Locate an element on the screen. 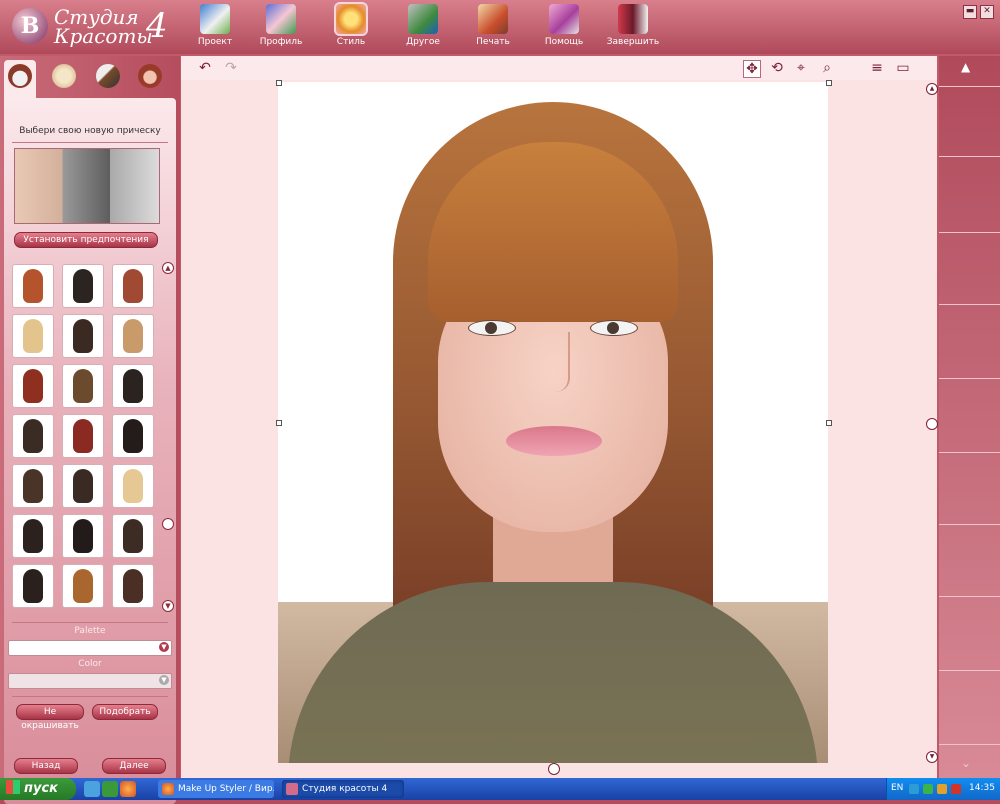  beauty-studio-icon is located at coordinates (292, 789).